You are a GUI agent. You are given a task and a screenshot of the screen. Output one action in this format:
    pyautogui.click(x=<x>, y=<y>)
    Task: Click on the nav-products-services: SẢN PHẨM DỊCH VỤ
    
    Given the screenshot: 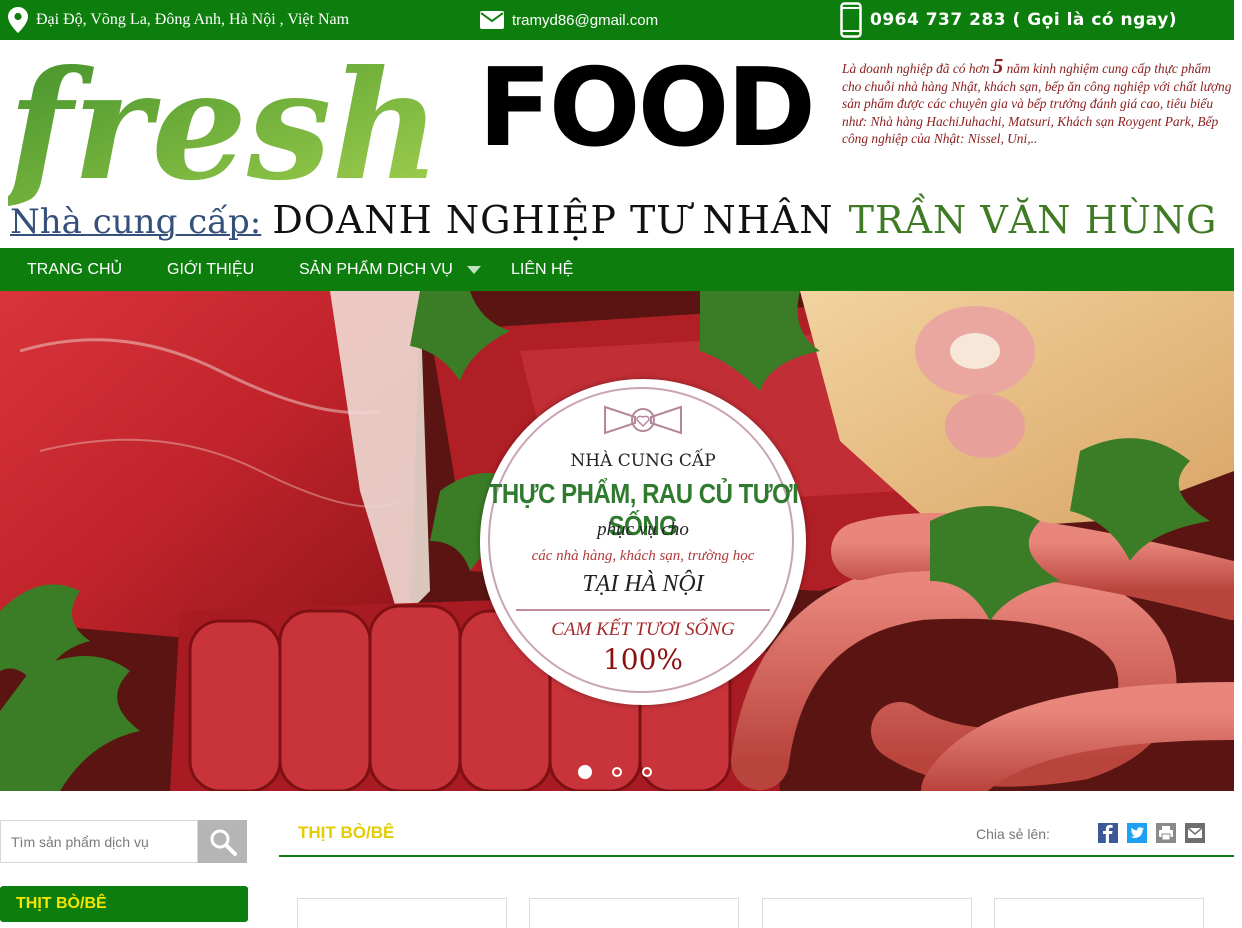 What is the action you would take?
    pyautogui.click(x=390, y=269)
    